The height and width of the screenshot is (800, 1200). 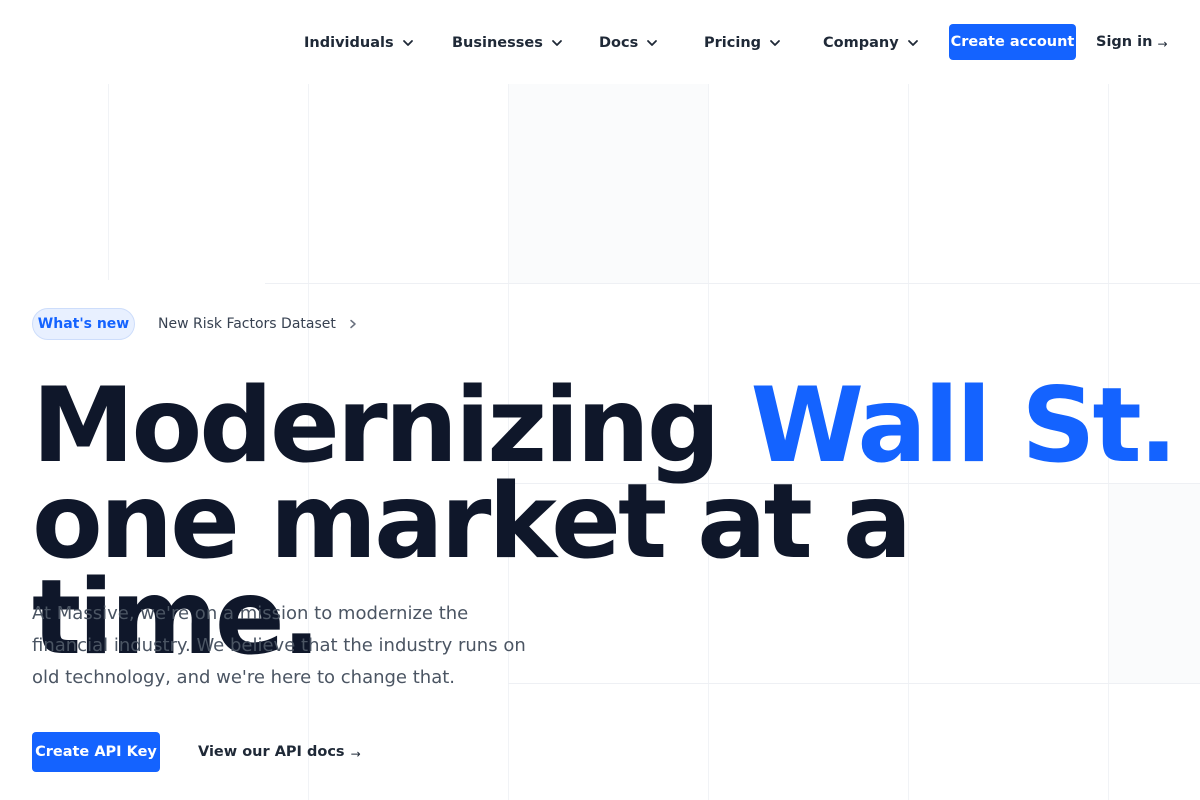 What do you see at coordinates (271, 752) in the screenshot?
I see `docs-link-label: View our API docs` at bounding box center [271, 752].